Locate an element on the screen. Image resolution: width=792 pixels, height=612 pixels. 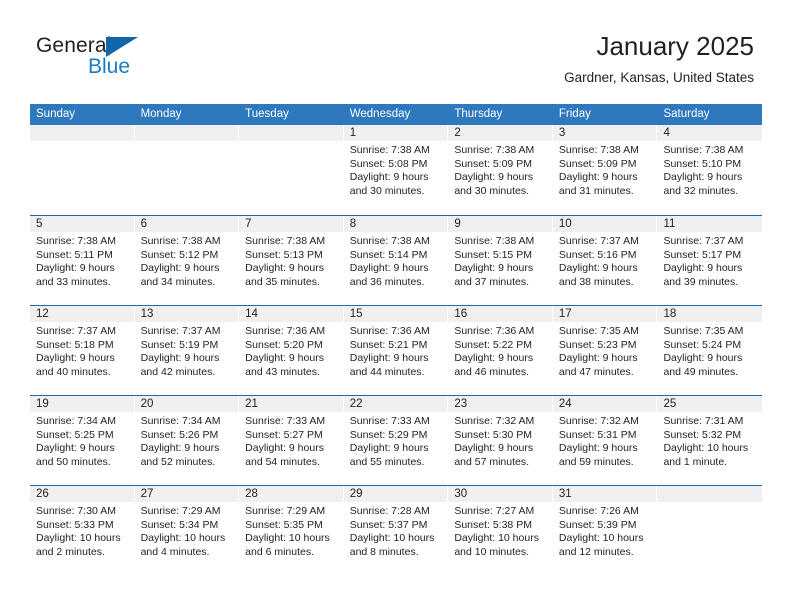
sunrise-text: Sunrise: 7:31 AM is located at coordinates (703, 421).